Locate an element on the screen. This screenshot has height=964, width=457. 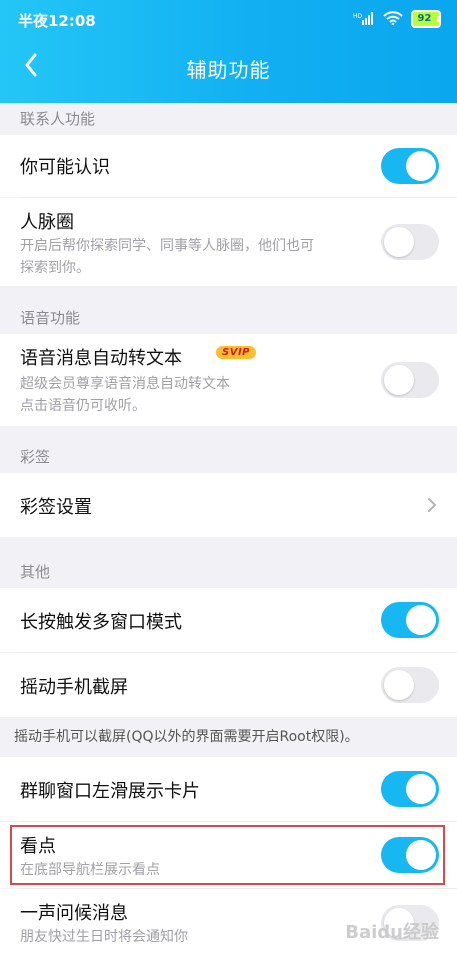
toggle-kandian is located at coordinates (410, 855).